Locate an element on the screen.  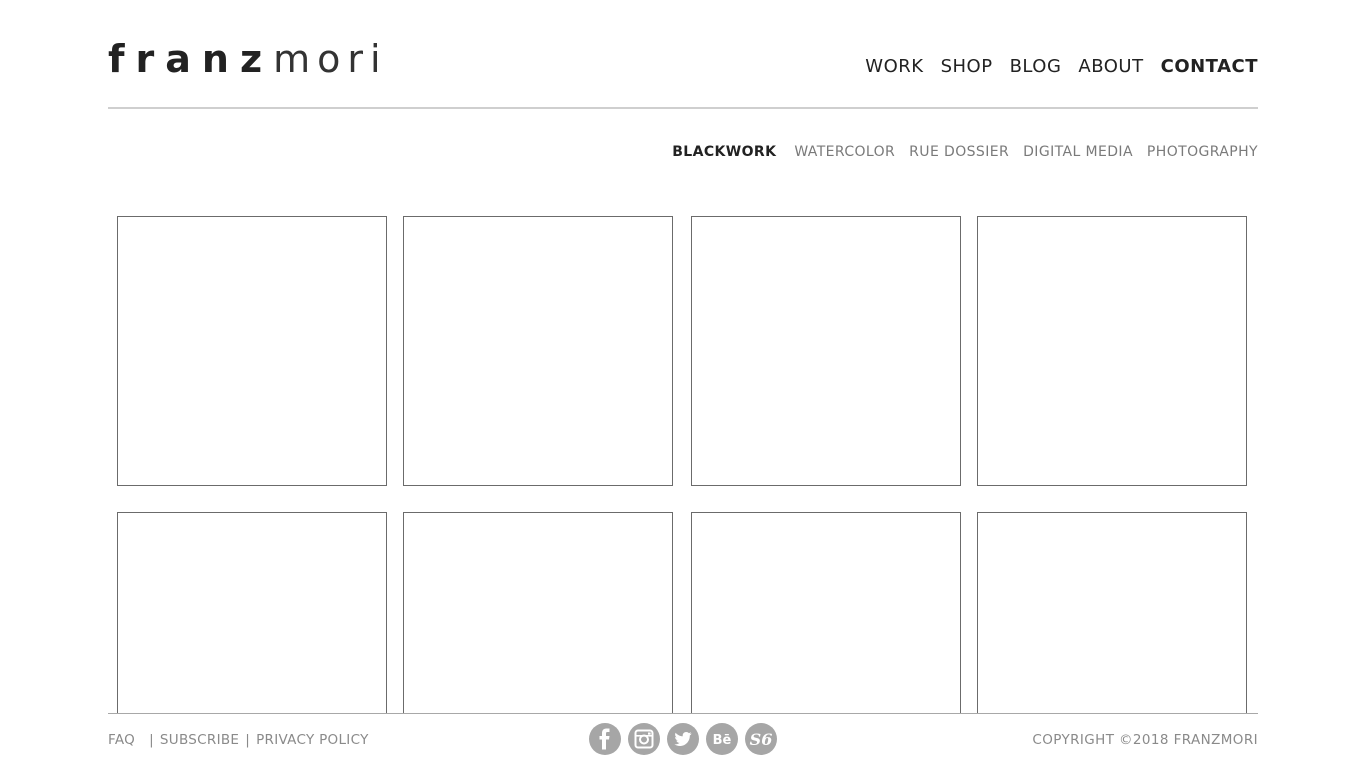
logo-light-part: mori is located at coordinates (330, 59).